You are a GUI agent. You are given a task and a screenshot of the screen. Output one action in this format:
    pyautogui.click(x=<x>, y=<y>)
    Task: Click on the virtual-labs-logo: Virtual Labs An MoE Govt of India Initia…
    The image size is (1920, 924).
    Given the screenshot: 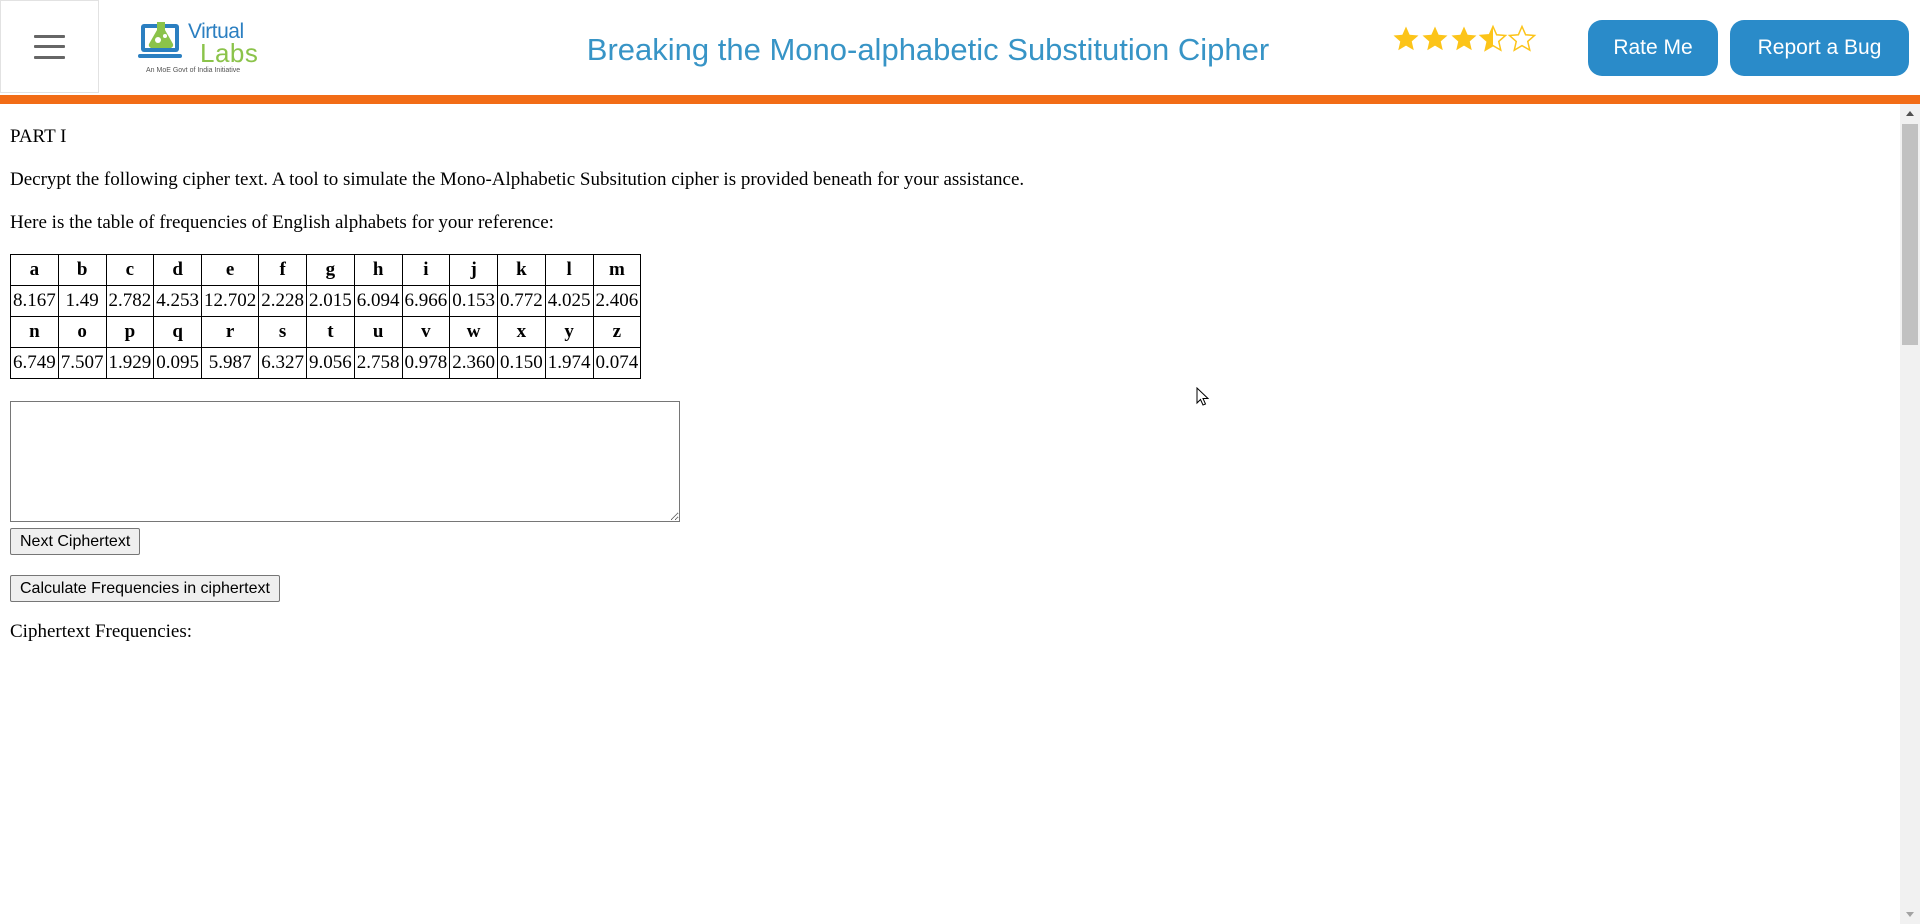 What is the action you would take?
    pyautogui.click(x=198, y=47)
    